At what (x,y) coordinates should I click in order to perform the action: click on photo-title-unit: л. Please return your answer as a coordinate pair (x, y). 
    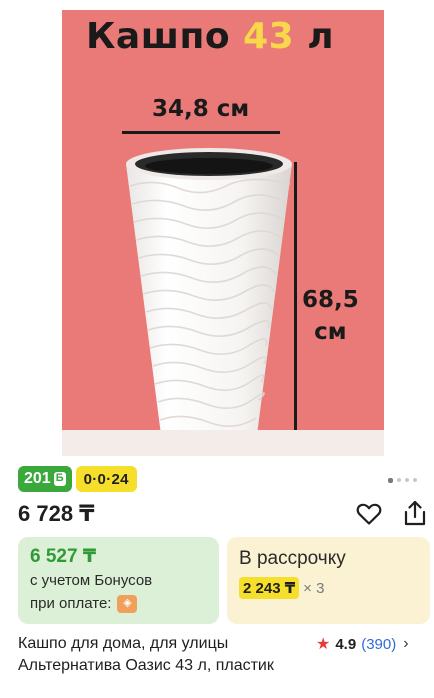
    Looking at the image, I should click on (321, 36).